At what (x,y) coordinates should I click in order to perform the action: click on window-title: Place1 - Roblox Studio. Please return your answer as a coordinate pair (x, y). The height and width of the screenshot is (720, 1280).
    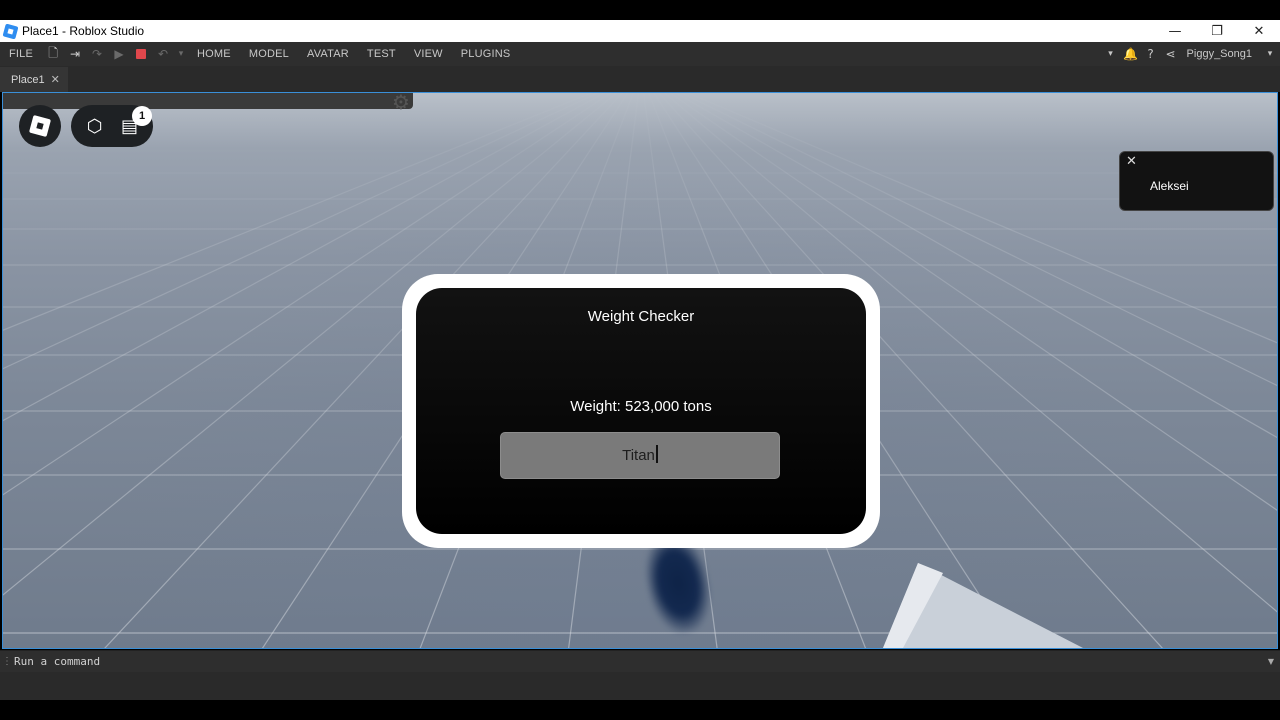
    Looking at the image, I should click on (83, 31).